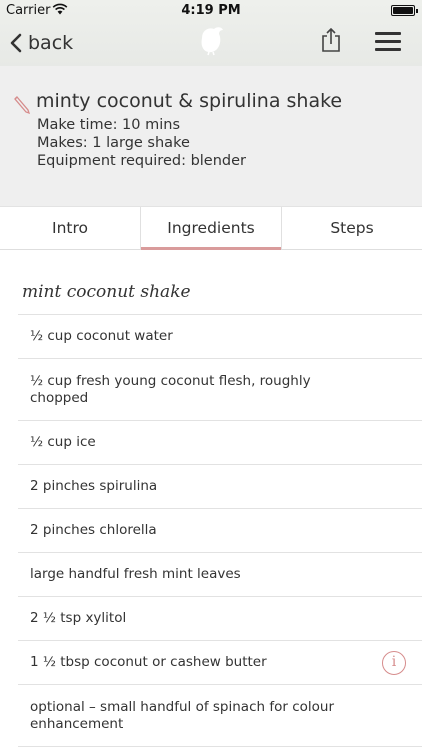 This screenshot has width=422, height=750. I want to click on ingredient-item: 2 ½ tsp xylitol, so click(220, 619).